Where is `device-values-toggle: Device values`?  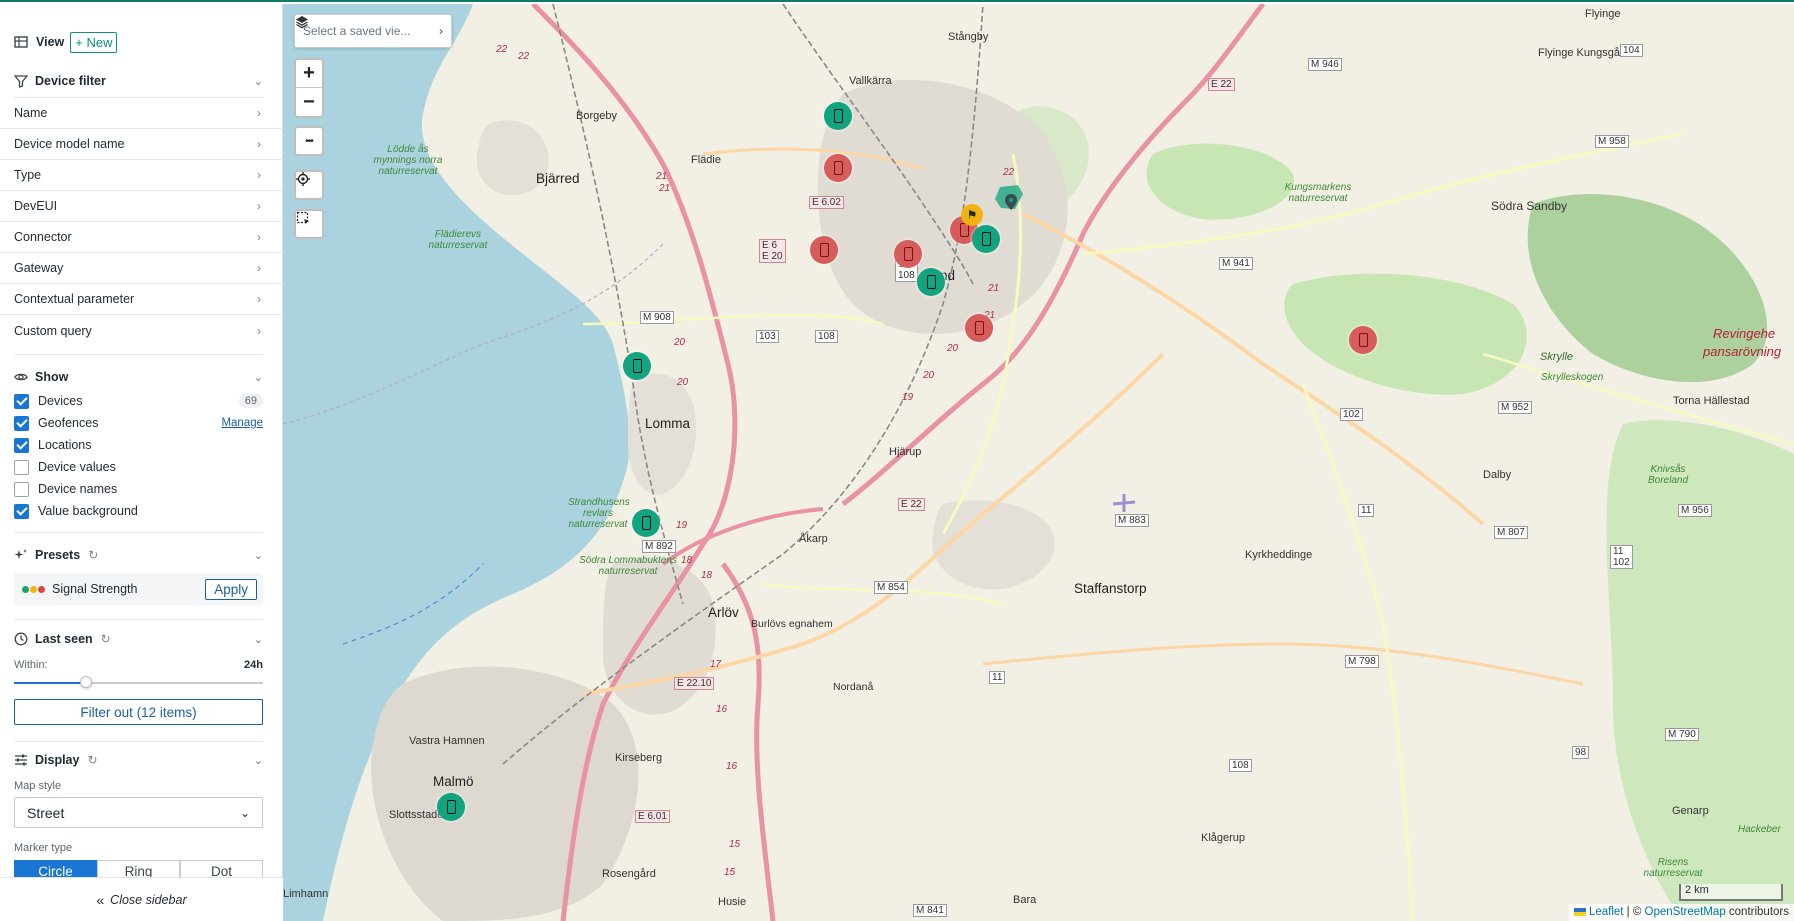 device-values-toggle: Device values is located at coordinates (138, 467).